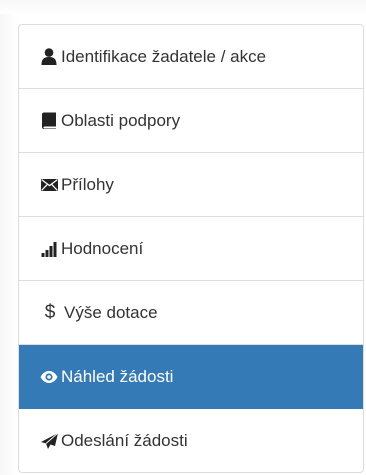 The height and width of the screenshot is (475, 366). I want to click on book-icon, so click(49, 121).